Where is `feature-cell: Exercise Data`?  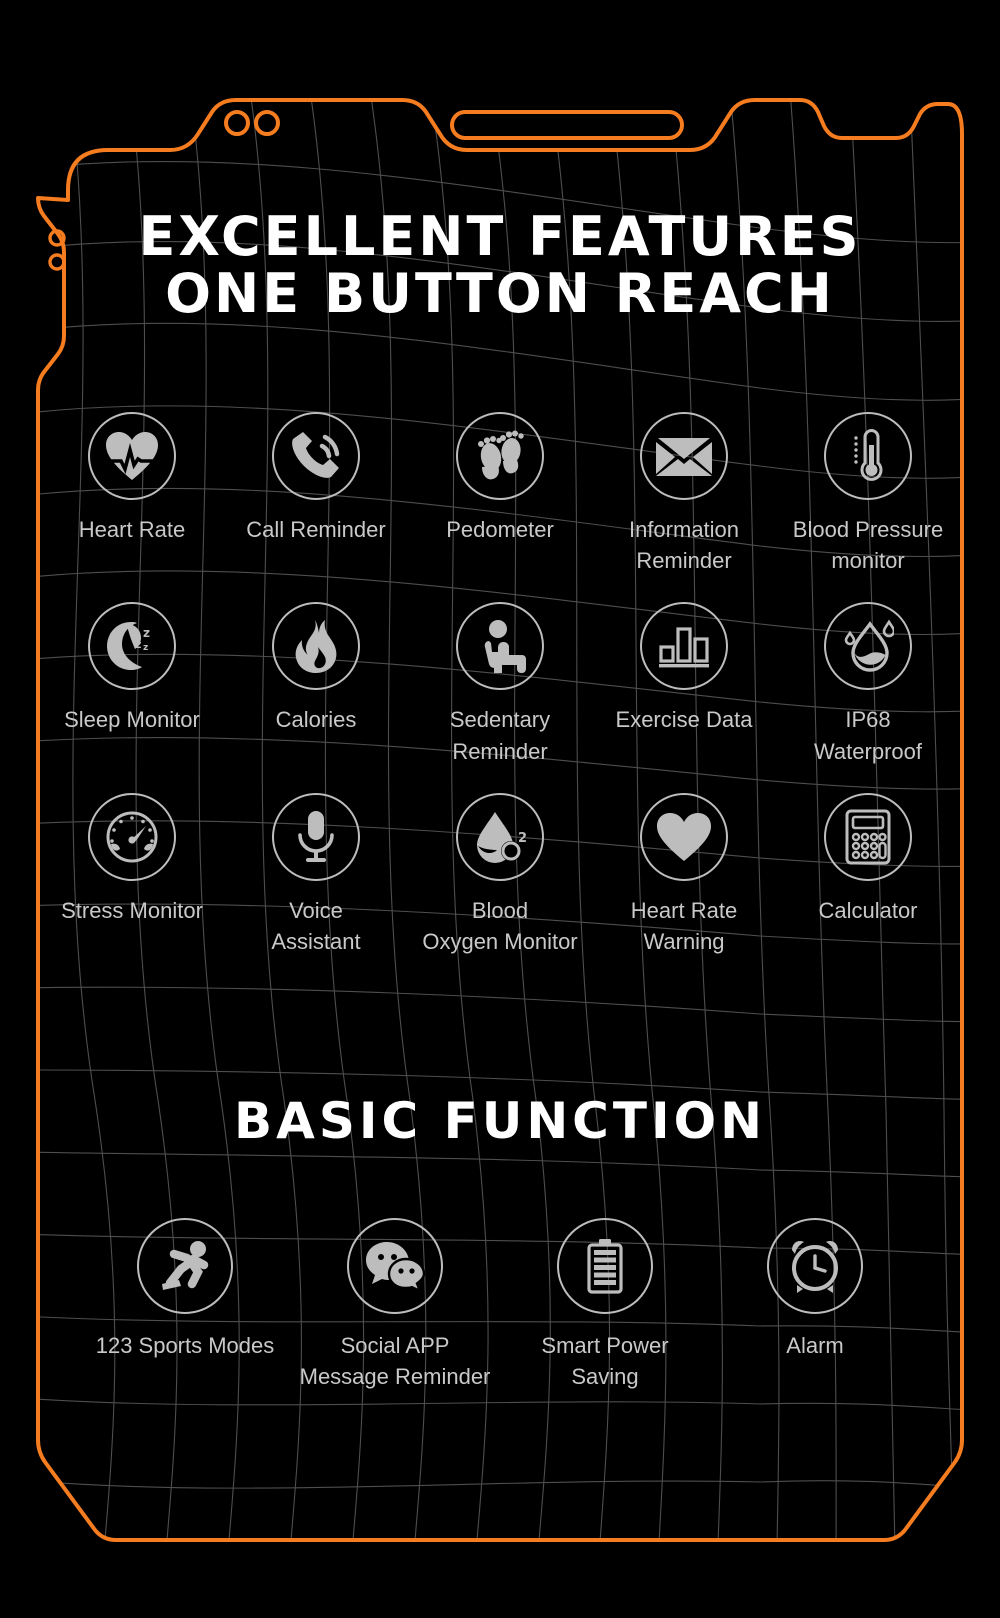
feature-cell: Exercise Data is located at coordinates (684, 684).